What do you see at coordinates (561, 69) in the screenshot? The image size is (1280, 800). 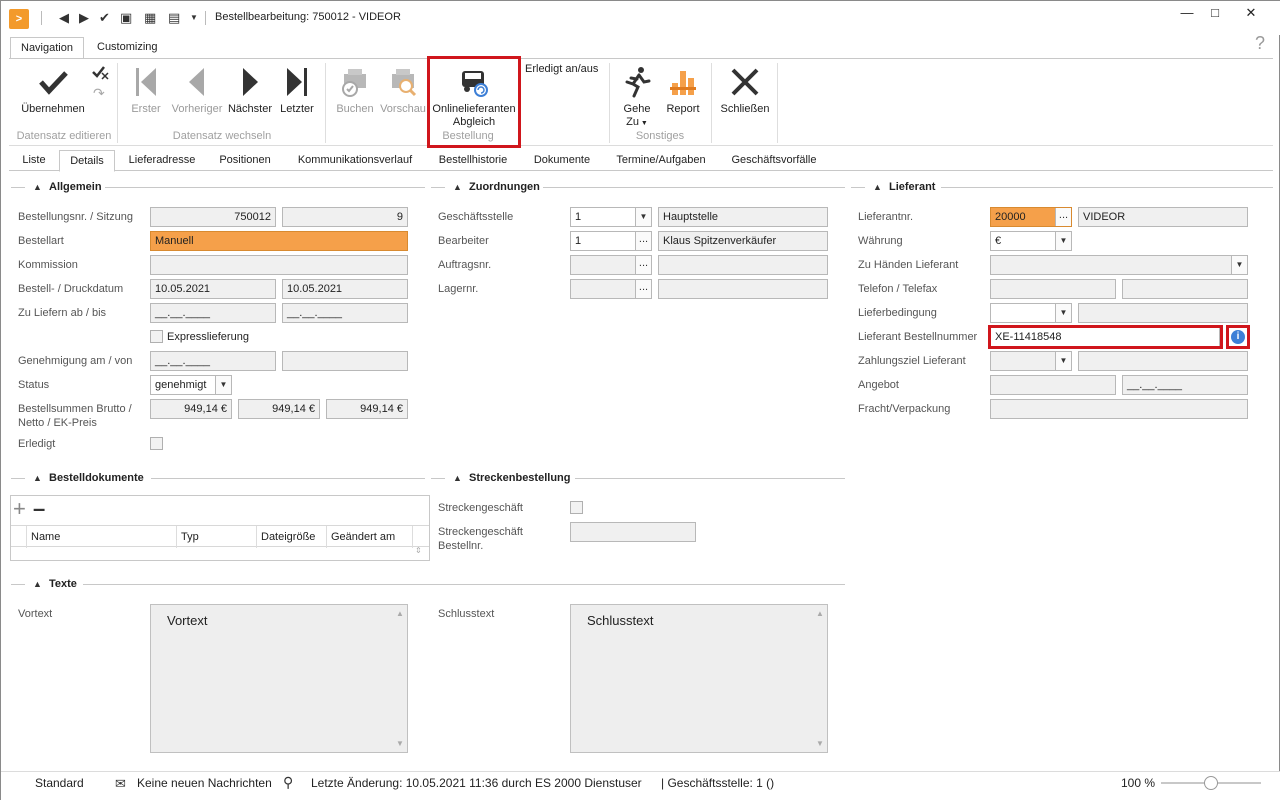 I see `erledigt-toggle-button: Erledigt an/aus` at bounding box center [561, 69].